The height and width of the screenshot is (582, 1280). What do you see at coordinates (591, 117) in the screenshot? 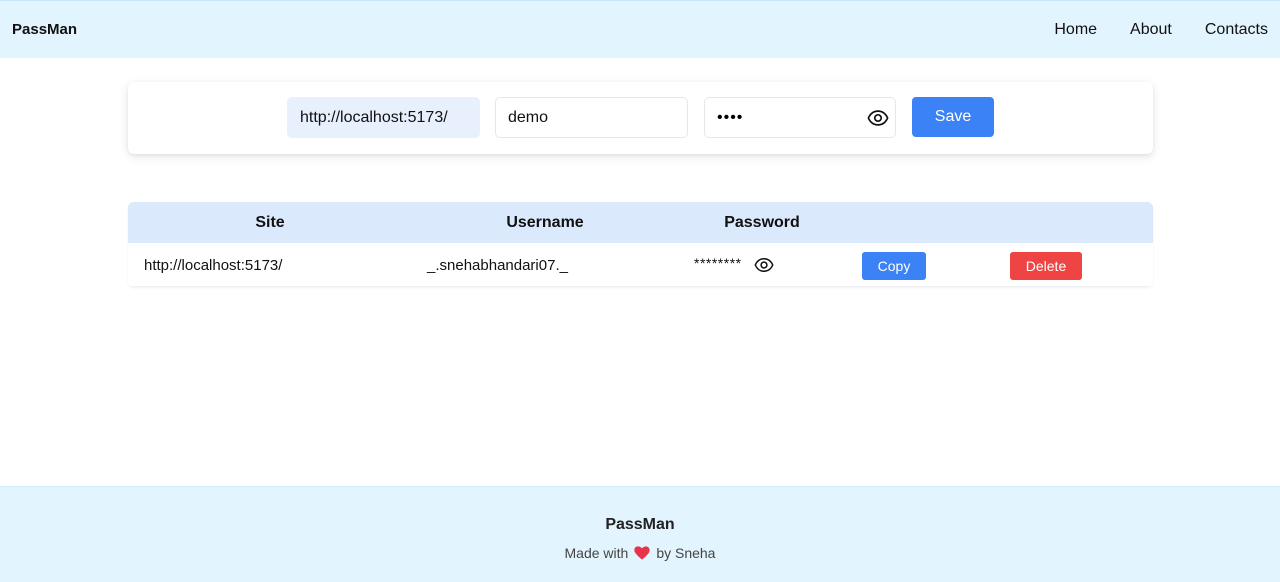
I see `username-input` at bounding box center [591, 117].